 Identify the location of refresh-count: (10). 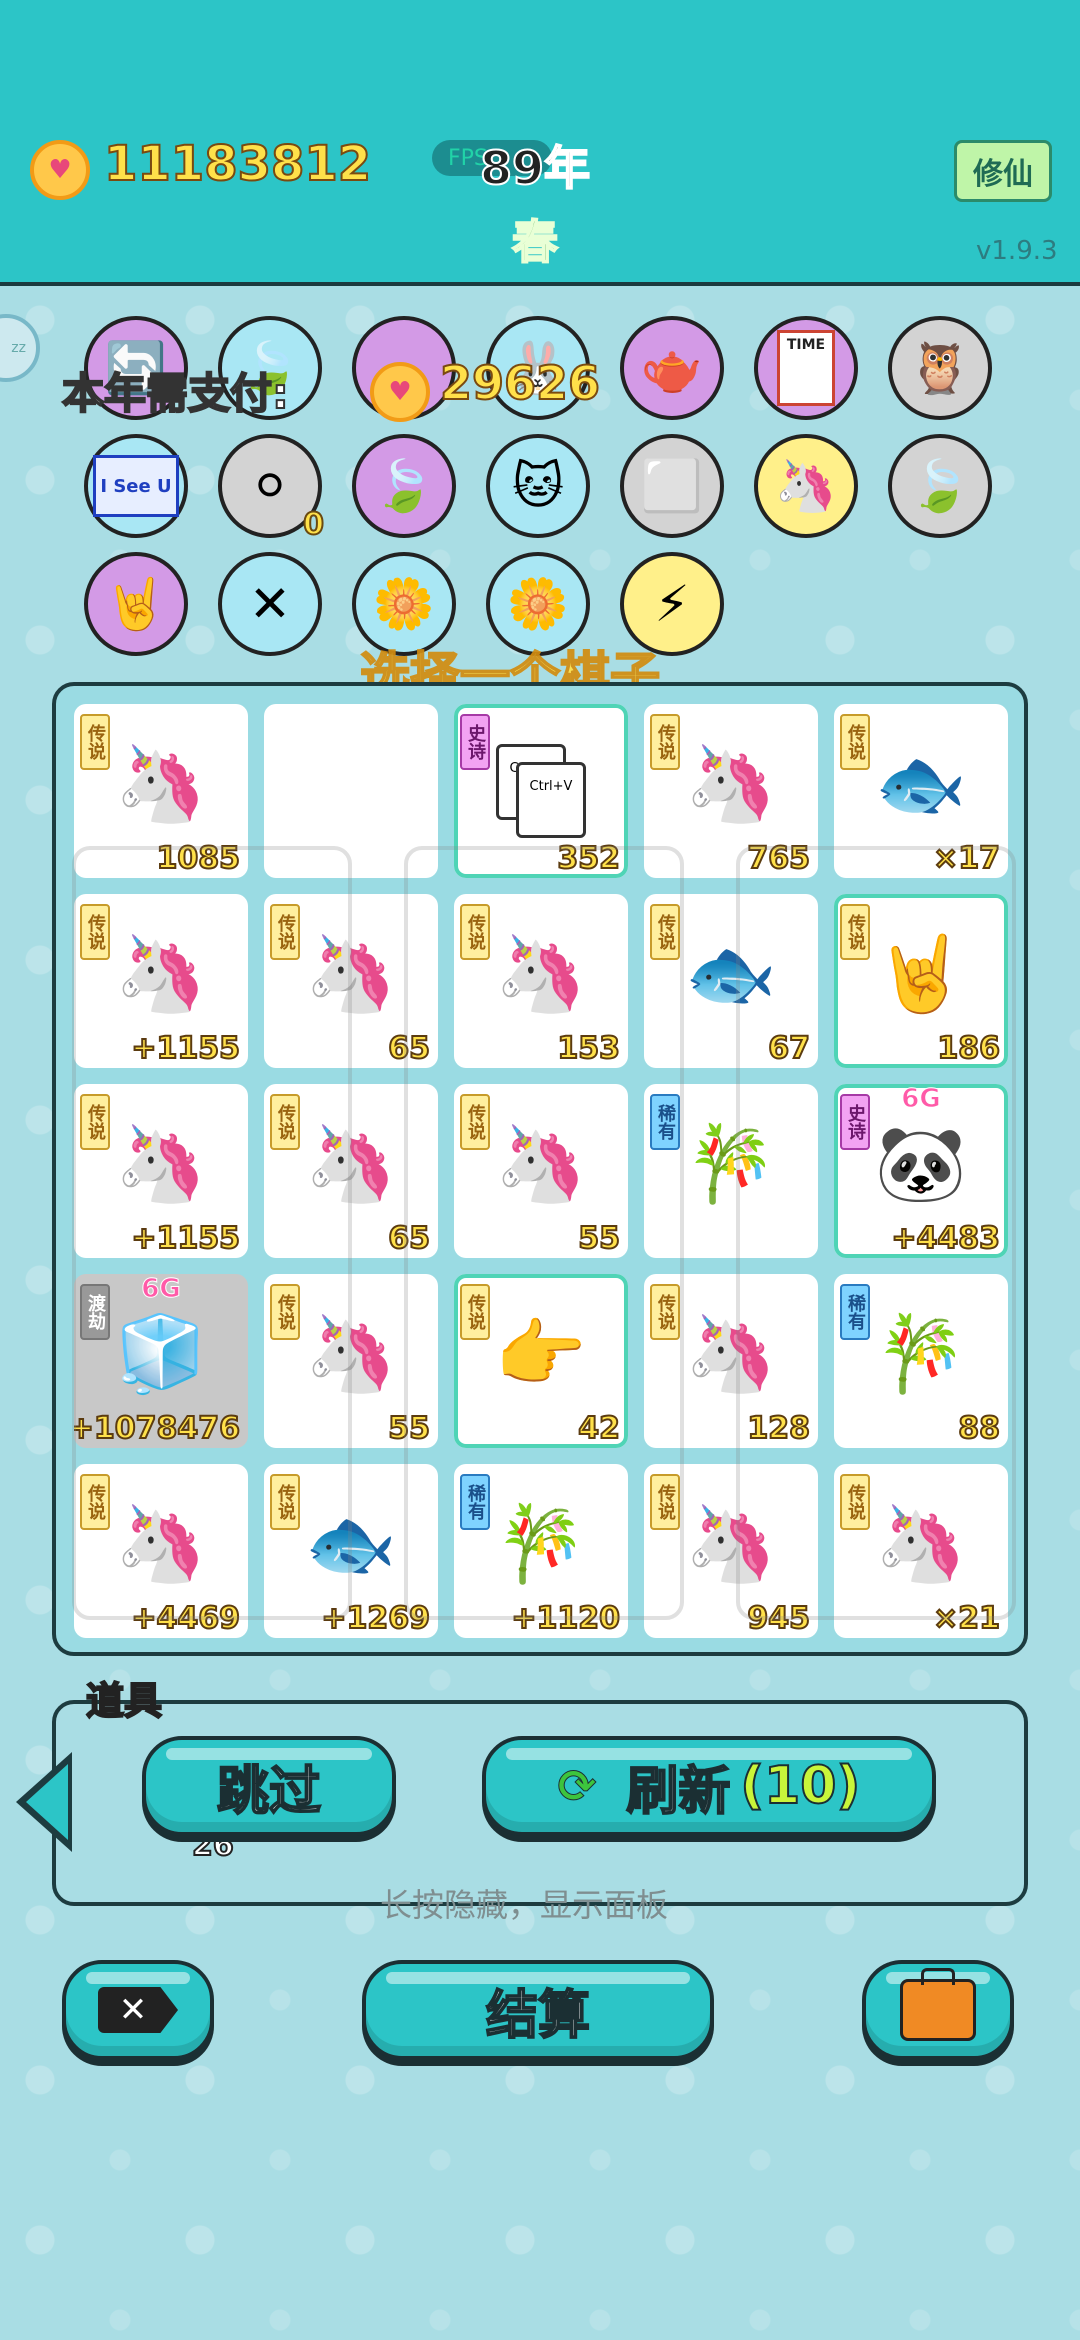
(800, 1786).